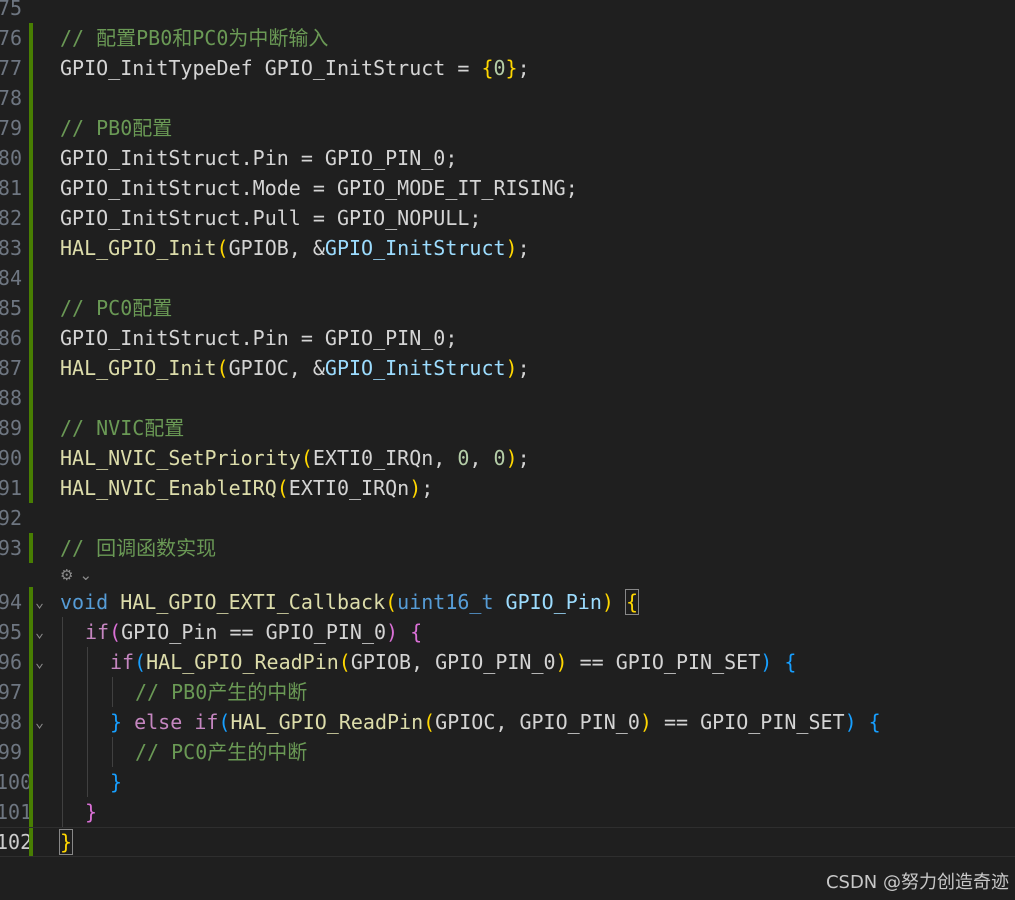 The height and width of the screenshot is (900, 1015). I want to click on code-content: HAL_GPIO_Init(GPIOC, &GPIO_InitStruct);, so click(295, 368).